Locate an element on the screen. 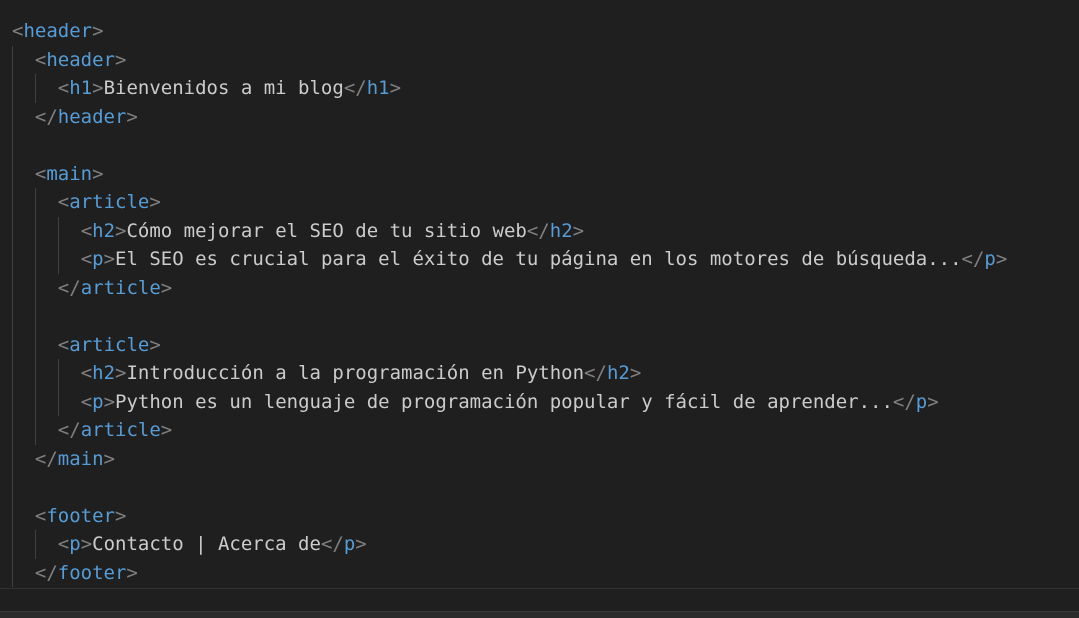  text-content: Contacto | Acerca de is located at coordinates (206, 544).